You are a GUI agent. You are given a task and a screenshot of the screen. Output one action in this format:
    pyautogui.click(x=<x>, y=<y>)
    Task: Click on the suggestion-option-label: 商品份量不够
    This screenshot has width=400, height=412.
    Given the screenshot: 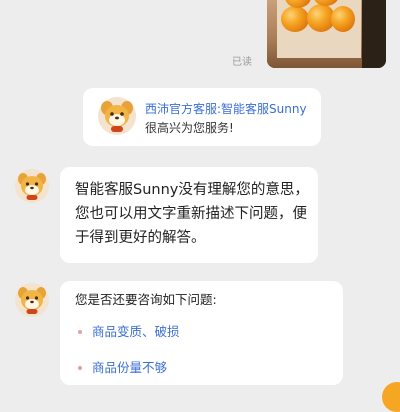 What is the action you would take?
    pyautogui.click(x=130, y=367)
    